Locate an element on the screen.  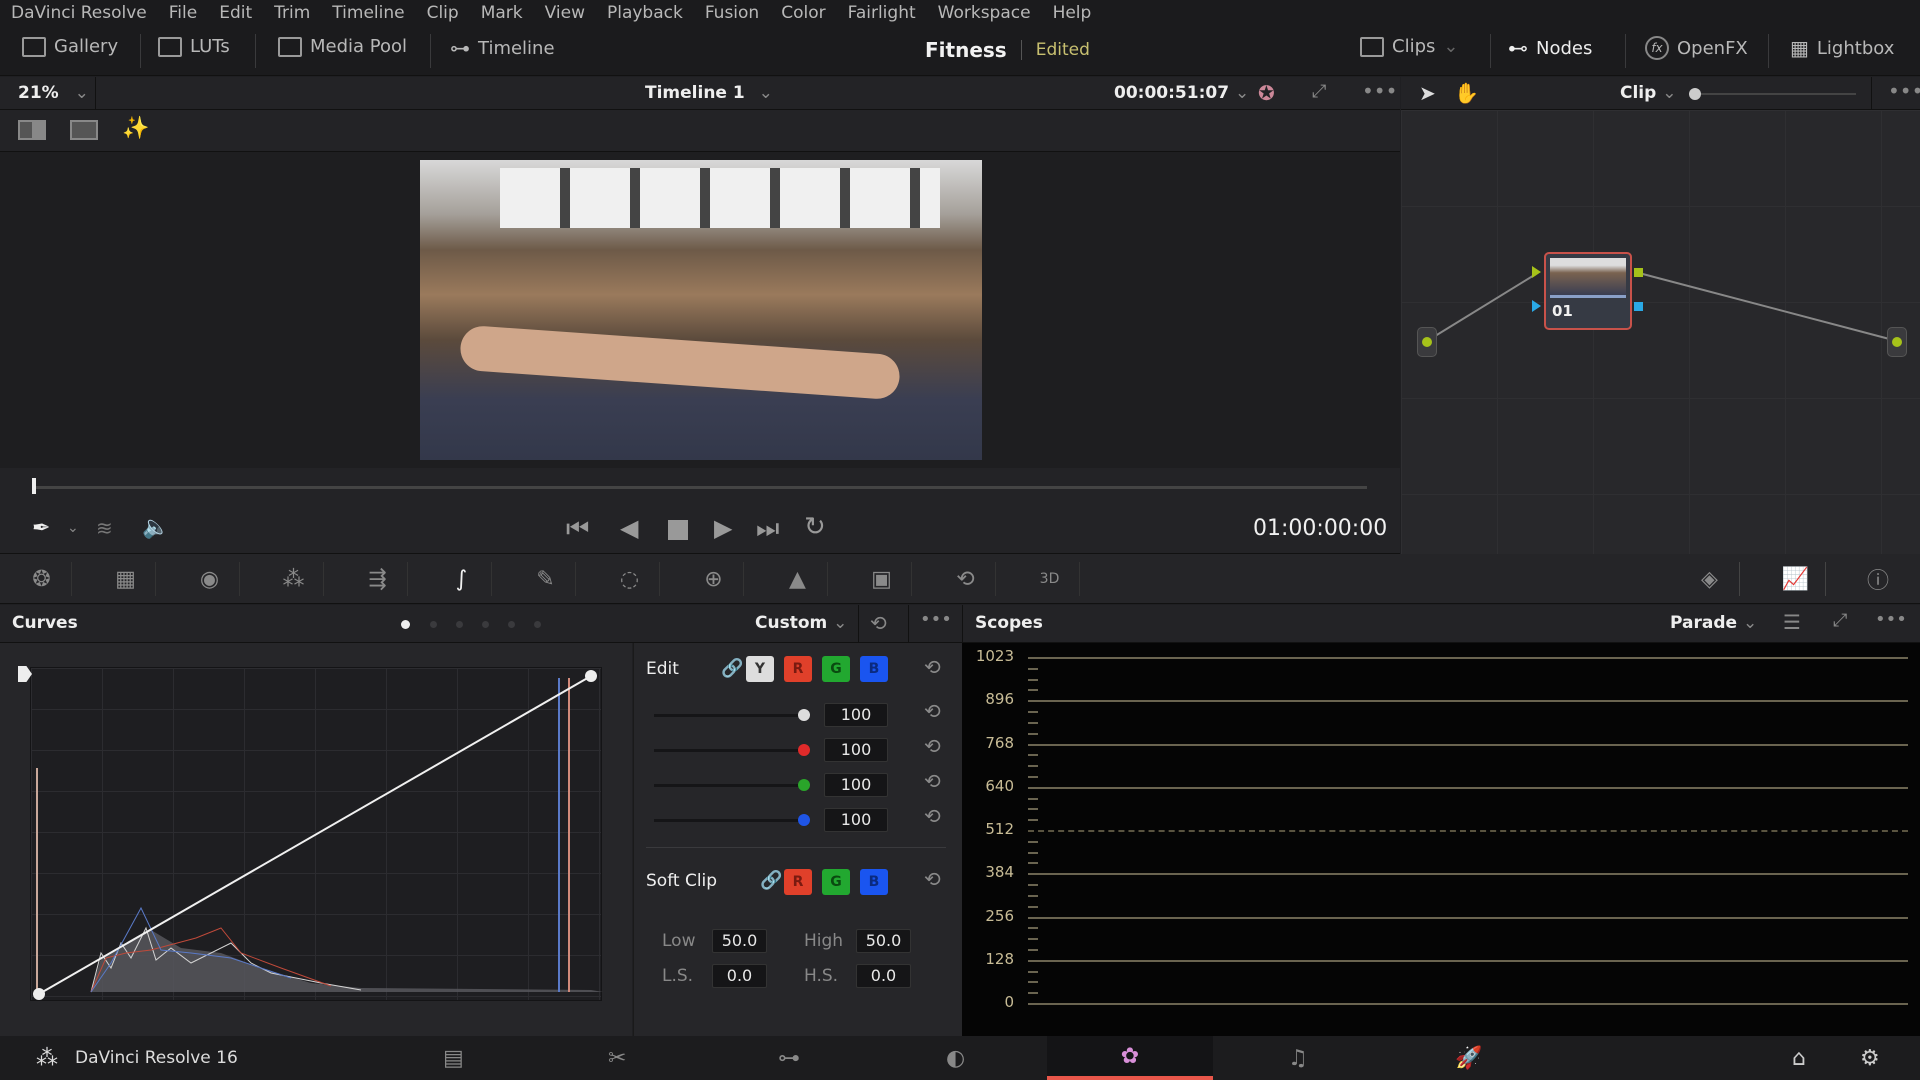
reset-r-icon: ⟲ is located at coordinates (932, 746).